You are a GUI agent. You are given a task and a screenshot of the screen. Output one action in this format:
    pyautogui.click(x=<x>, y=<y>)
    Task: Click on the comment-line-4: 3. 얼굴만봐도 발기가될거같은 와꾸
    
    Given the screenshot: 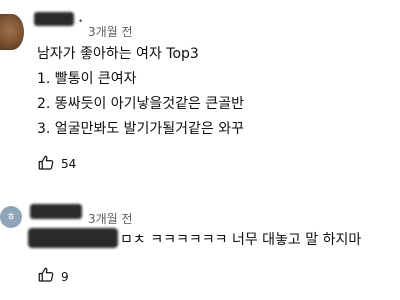 What is the action you would take?
    pyautogui.click(x=141, y=129)
    